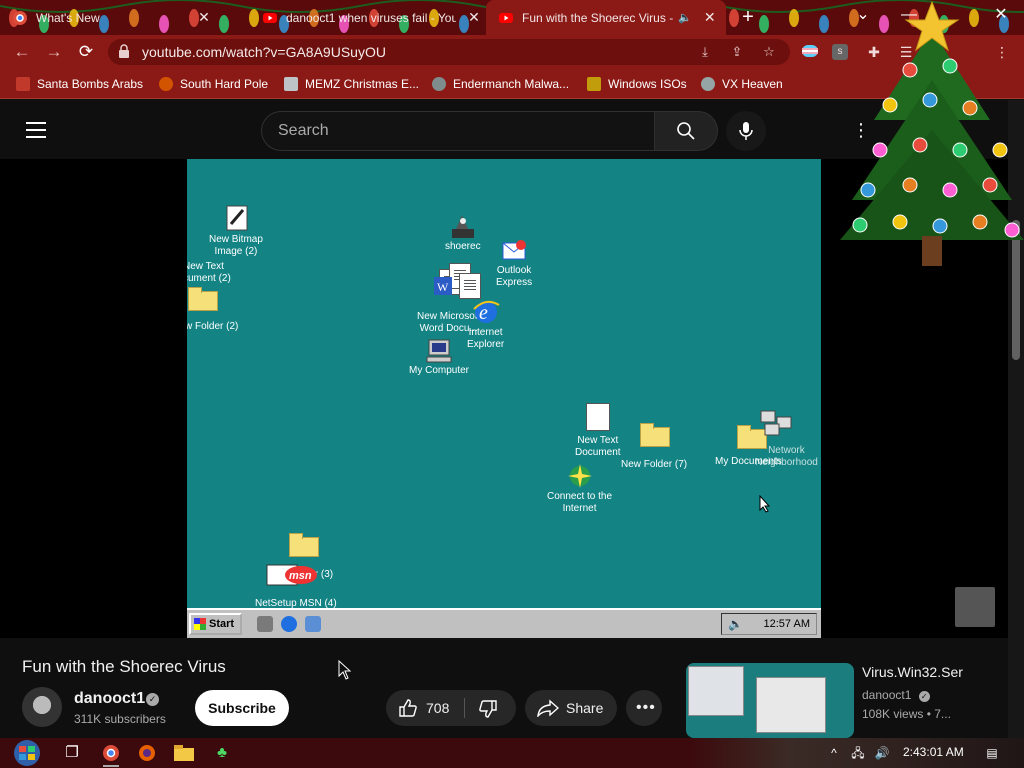 The height and width of the screenshot is (768, 1024). What do you see at coordinates (36, 130) in the screenshot?
I see `guide-menu-icon` at bounding box center [36, 130].